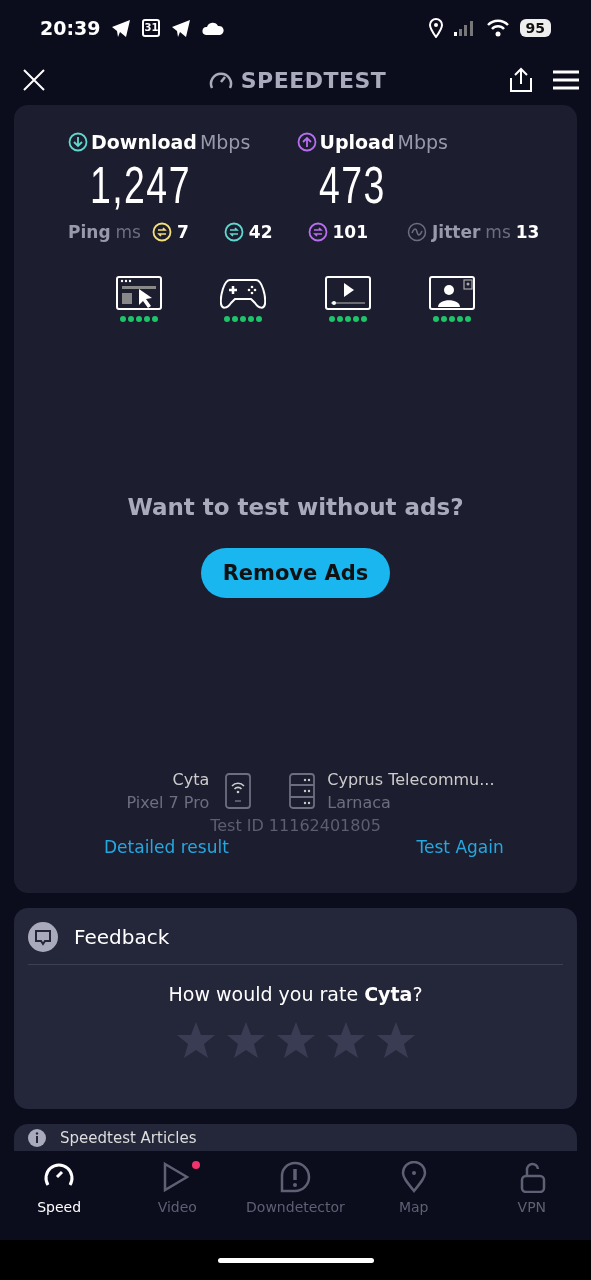 The width and height of the screenshot is (591, 1280). What do you see at coordinates (151, 27) in the screenshot?
I see `calendar-icon: 31` at bounding box center [151, 27].